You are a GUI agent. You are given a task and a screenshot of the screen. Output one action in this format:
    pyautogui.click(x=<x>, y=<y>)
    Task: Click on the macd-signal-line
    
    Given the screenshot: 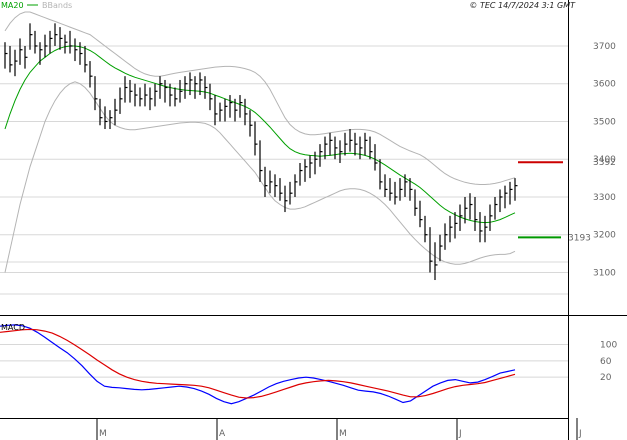 What is the action you would take?
    pyautogui.click(x=258, y=363)
    